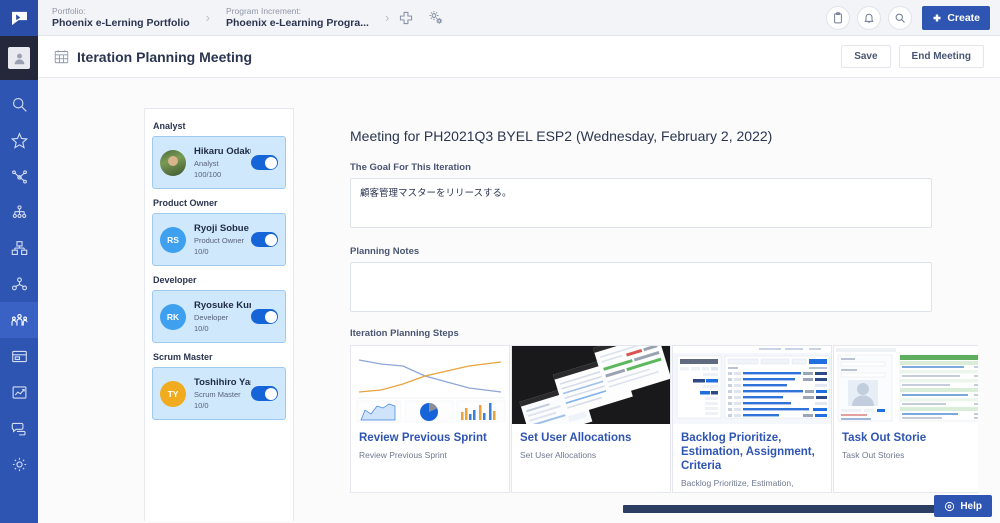  I want to click on hierarchy-icon, so click(19, 211).